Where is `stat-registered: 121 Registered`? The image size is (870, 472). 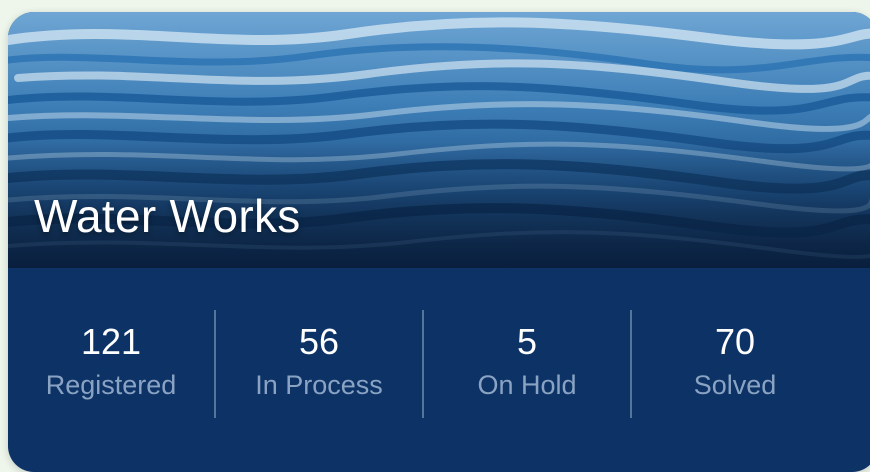
stat-registered: 121 Registered is located at coordinates (111, 334).